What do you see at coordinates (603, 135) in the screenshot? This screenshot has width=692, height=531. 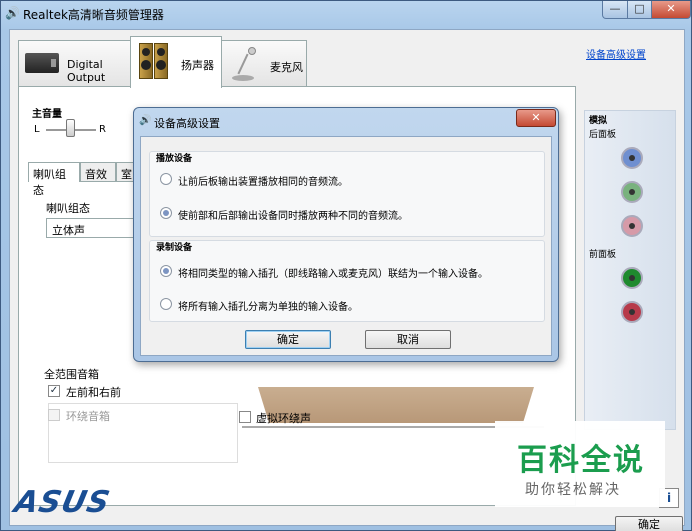 I see `rear-panel-label: 后面板` at bounding box center [603, 135].